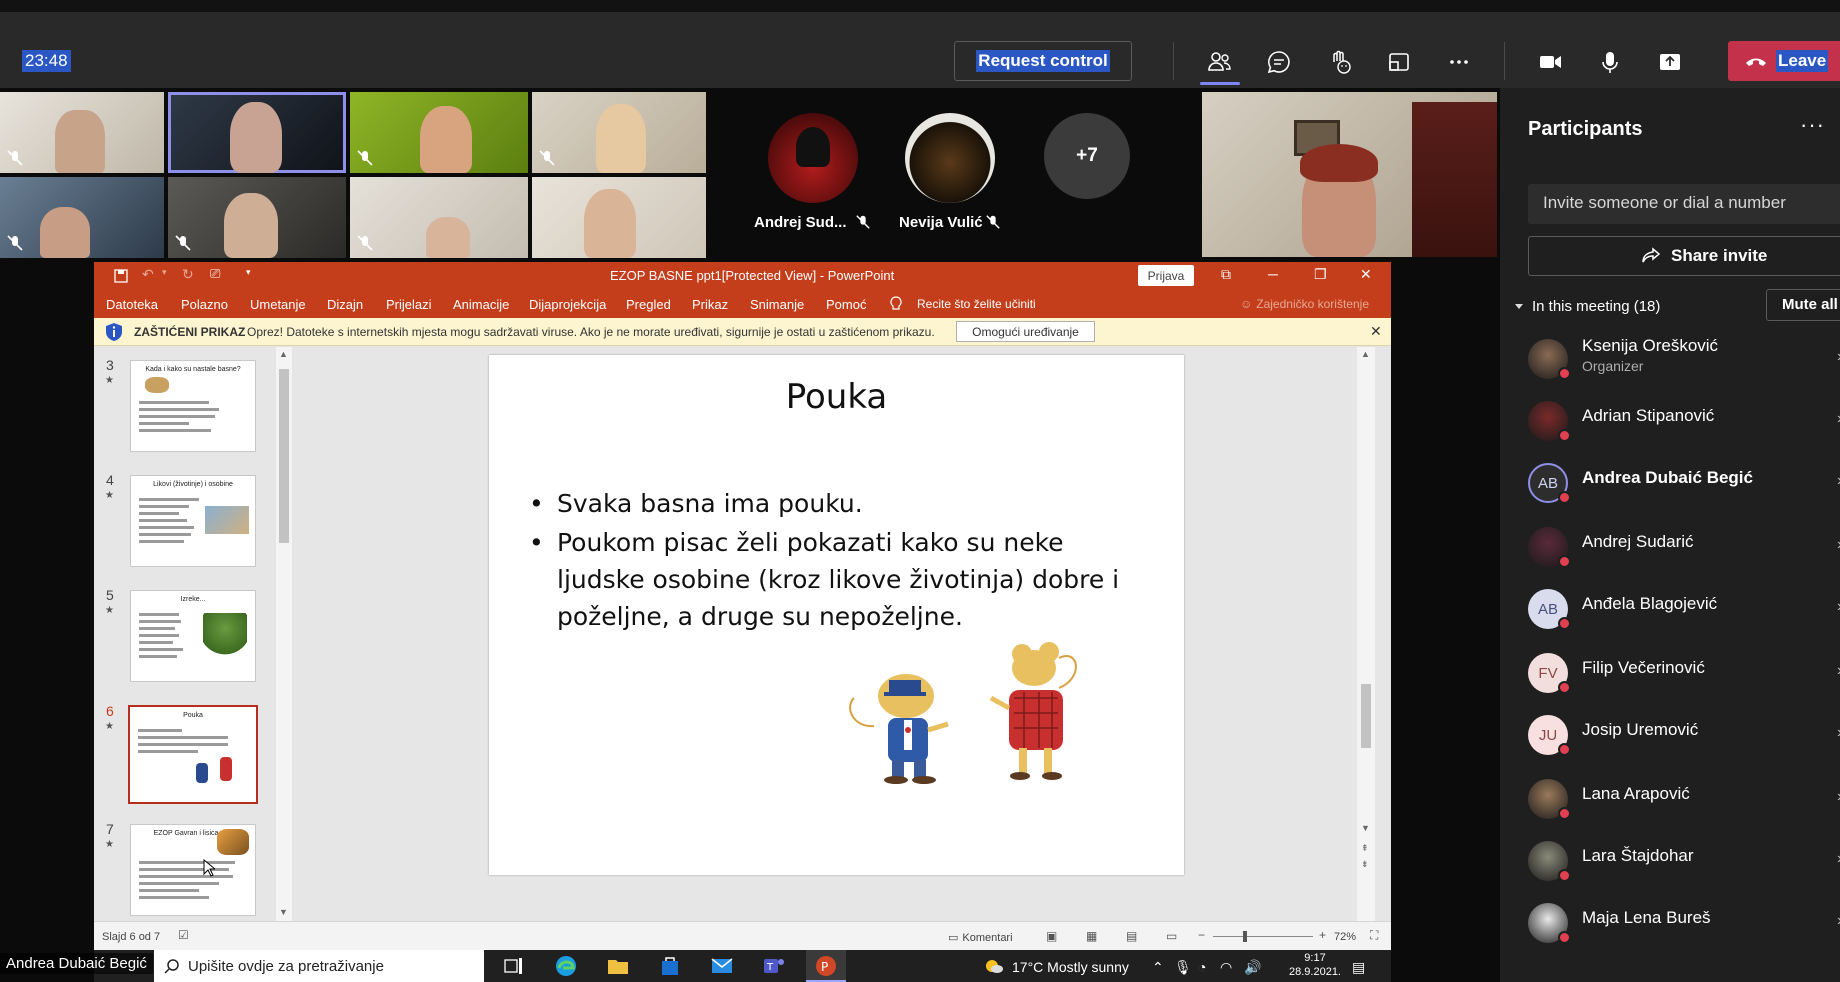 Image resolution: width=1840 pixels, height=982 pixels. What do you see at coordinates (1226, 274) in the screenshot?
I see `ribbon-display-icon: ⧉` at bounding box center [1226, 274].